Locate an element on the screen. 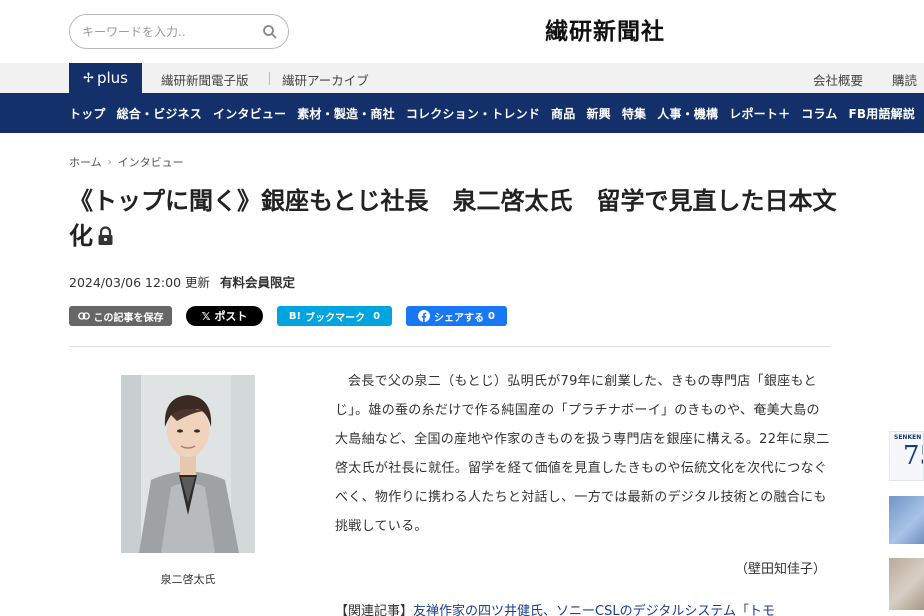 Image resolution: width=924 pixels, height=616 pixels. members-only-label: 有料会員限定 is located at coordinates (258, 282).